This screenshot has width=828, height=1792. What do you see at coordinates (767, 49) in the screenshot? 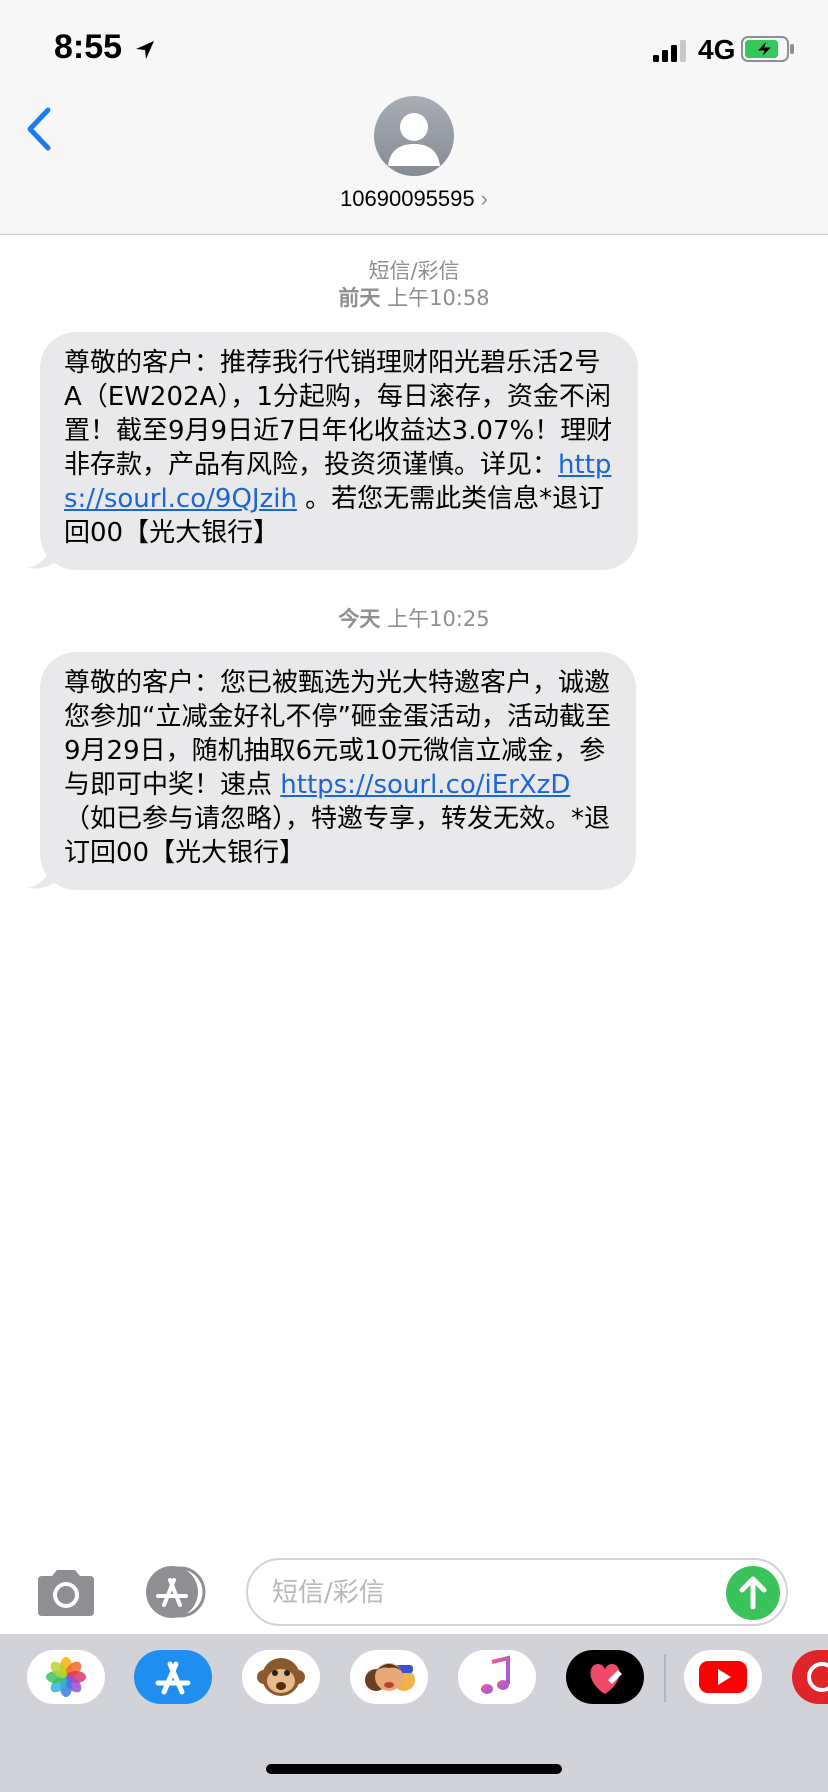
I see `battery-charging-icon` at bounding box center [767, 49].